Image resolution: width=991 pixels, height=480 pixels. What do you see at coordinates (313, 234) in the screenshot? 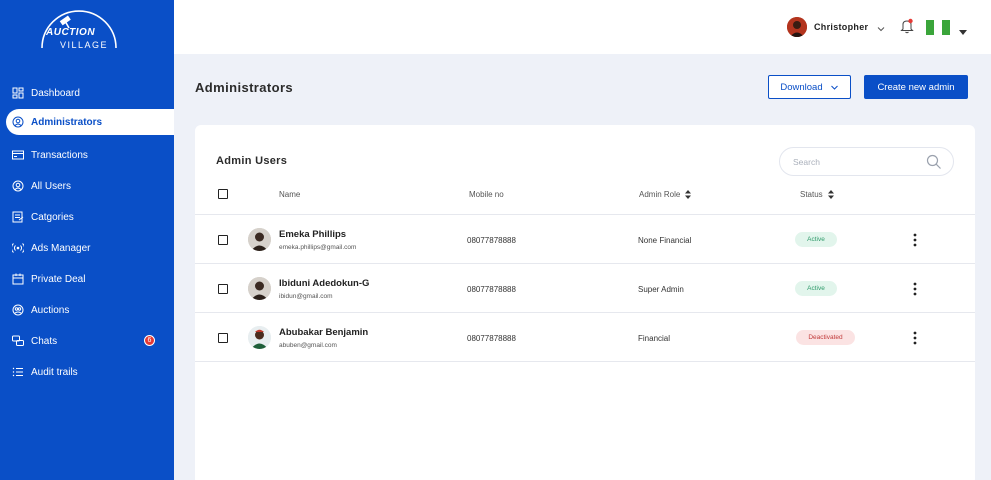
I see `admin-name: Emeka Phillips` at bounding box center [313, 234].